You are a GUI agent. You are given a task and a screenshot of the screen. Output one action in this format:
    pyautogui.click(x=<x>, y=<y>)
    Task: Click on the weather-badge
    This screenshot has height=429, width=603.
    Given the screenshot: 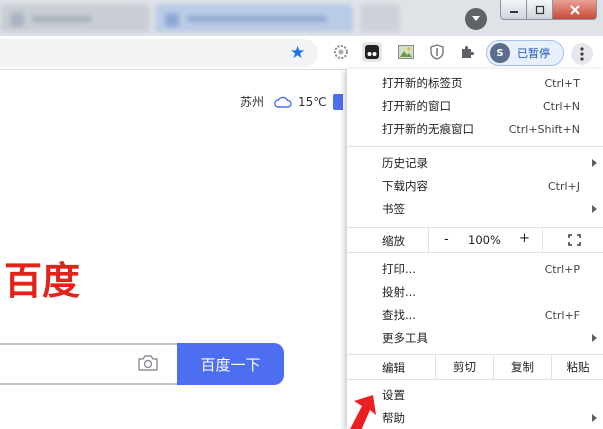 What is the action you would take?
    pyautogui.click(x=337, y=101)
    